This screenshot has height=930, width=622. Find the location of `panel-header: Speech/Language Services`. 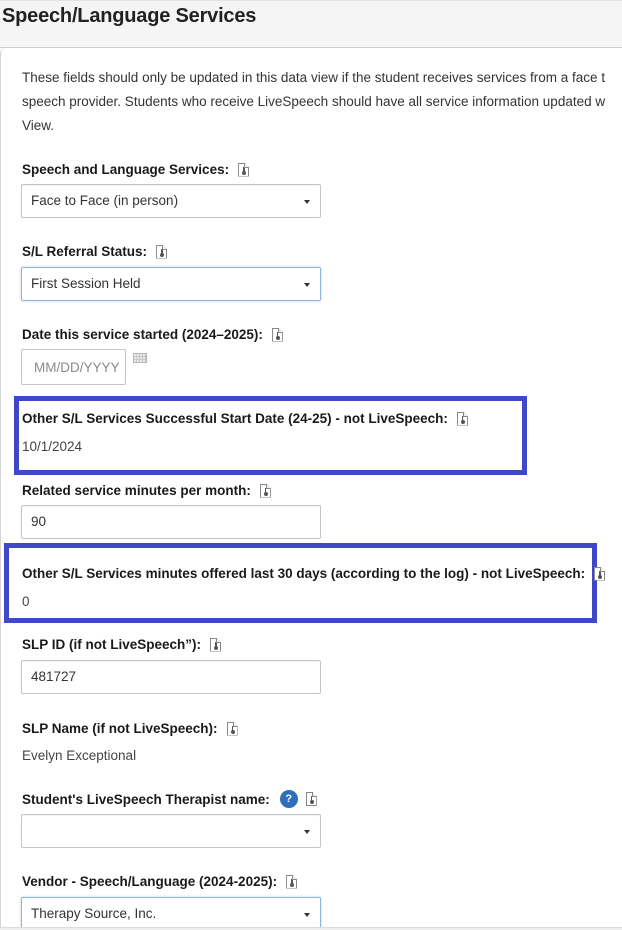

panel-header: Speech/Language Services is located at coordinates (311, 24).